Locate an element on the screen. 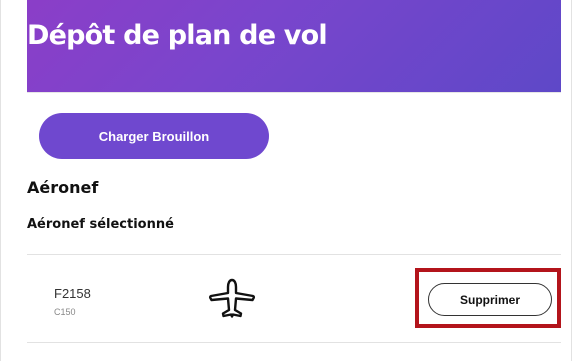 This screenshot has width=572, height=361. header-divider is located at coordinates (294, 92).